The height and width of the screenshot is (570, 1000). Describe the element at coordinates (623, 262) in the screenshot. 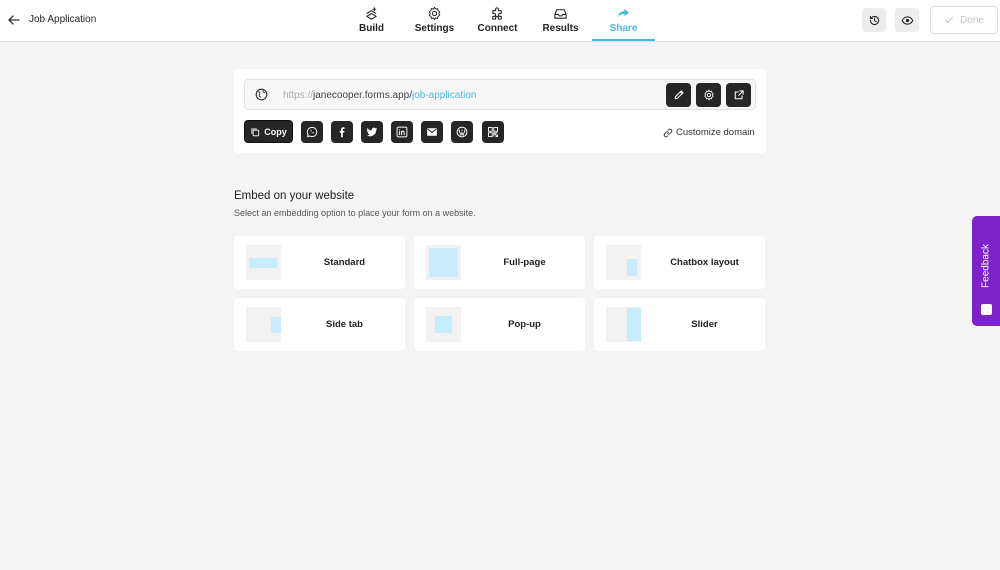

I see `chatbox-thumbnail-icon` at that location.